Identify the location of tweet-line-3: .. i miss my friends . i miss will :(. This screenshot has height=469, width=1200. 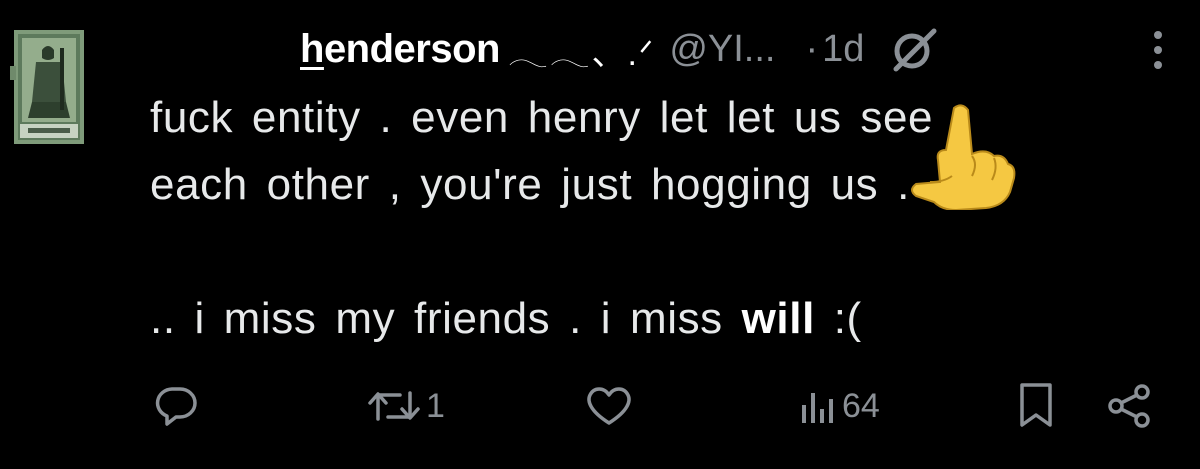
(506, 318).